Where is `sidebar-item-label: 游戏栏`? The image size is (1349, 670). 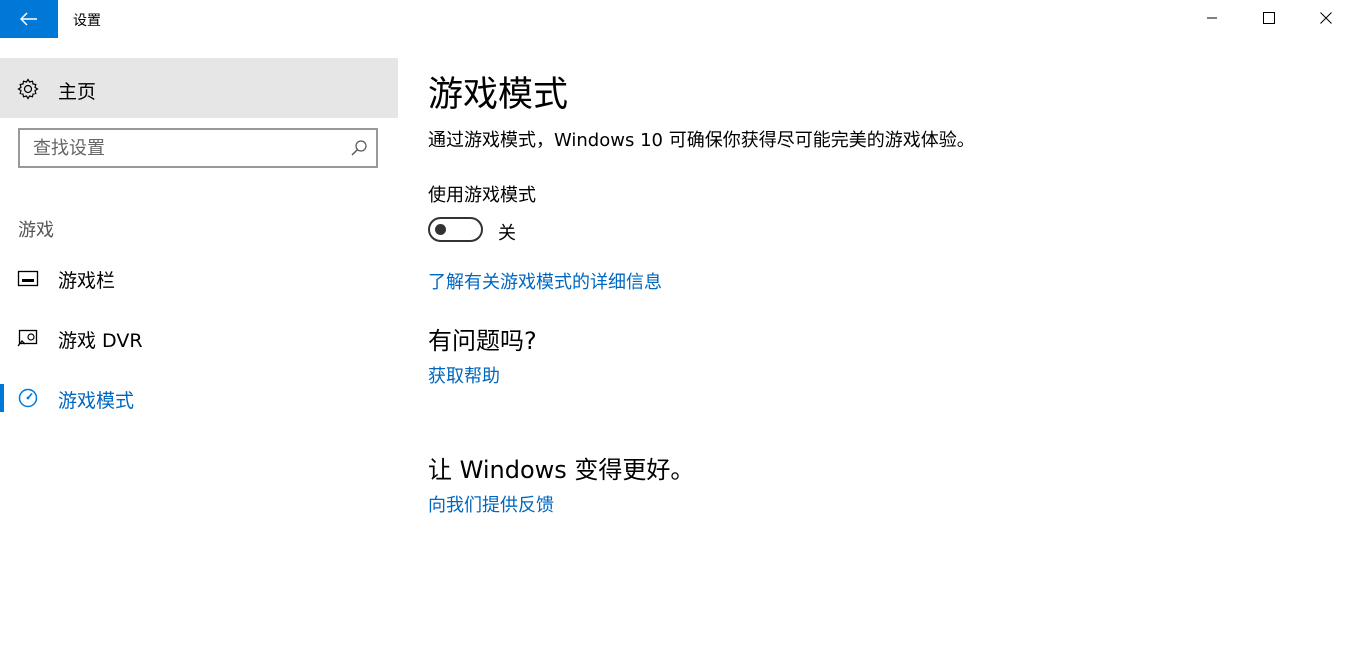 sidebar-item-label: 游戏栏 is located at coordinates (87, 281).